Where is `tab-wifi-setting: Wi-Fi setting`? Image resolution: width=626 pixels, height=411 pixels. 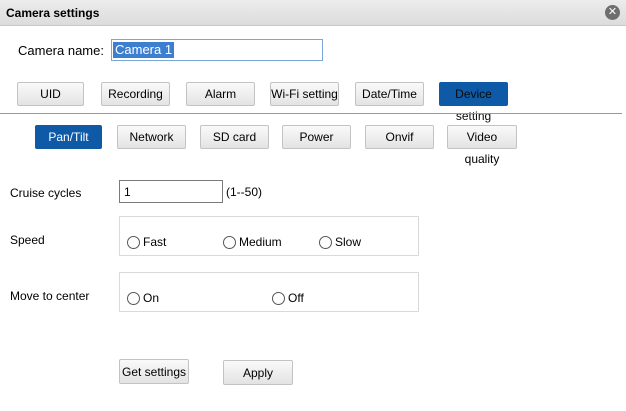 tab-wifi-setting: Wi-Fi setting is located at coordinates (304, 94).